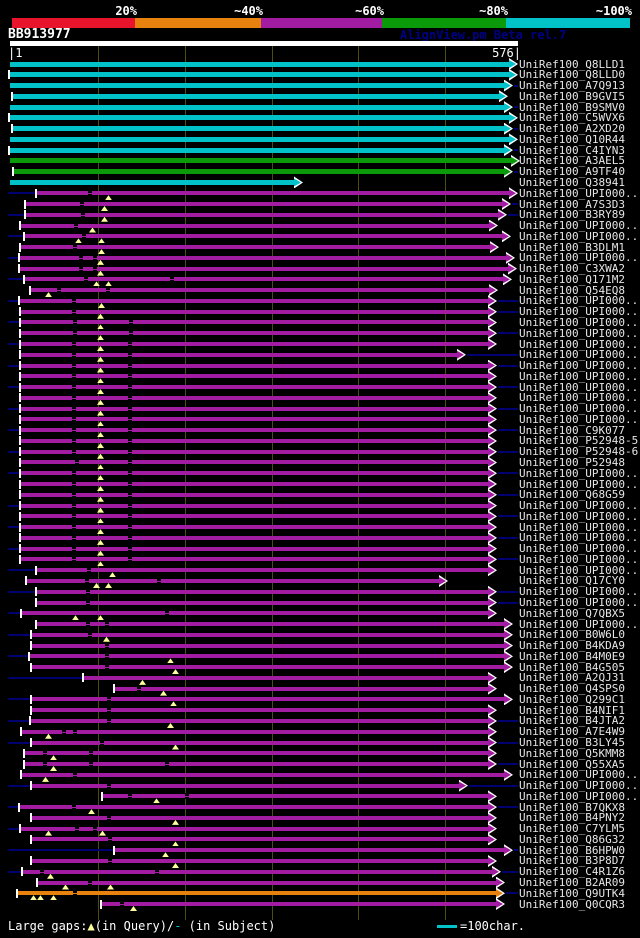  Describe the element at coordinates (228, 926) in the screenshot. I see `legend-subject-text: (in Subject)` at that location.